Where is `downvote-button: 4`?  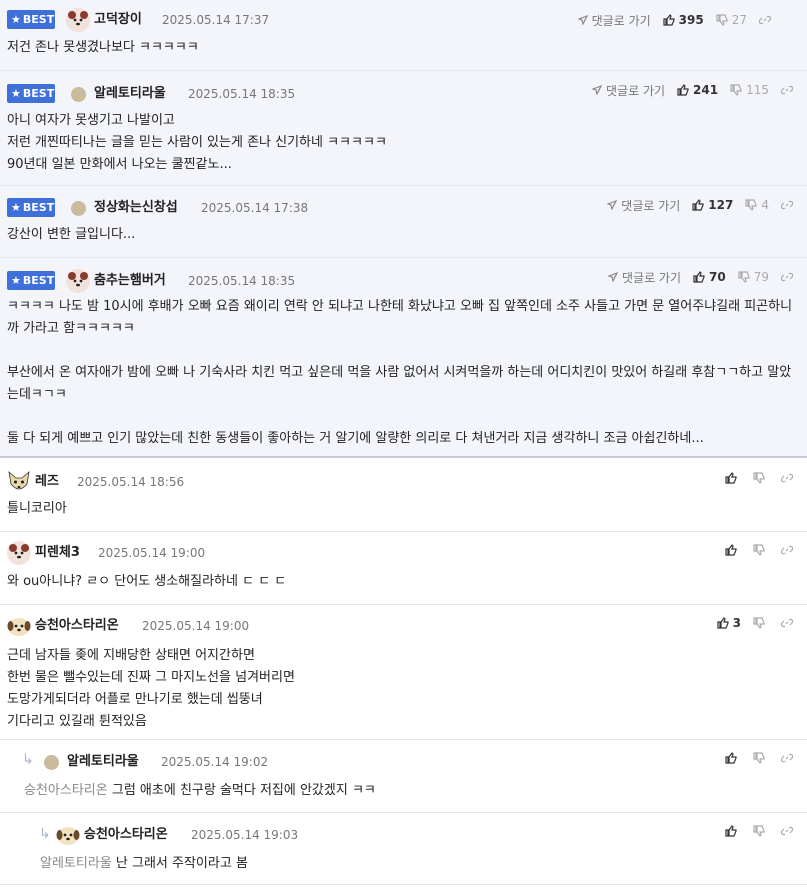
downvote-button: 4 is located at coordinates (757, 205).